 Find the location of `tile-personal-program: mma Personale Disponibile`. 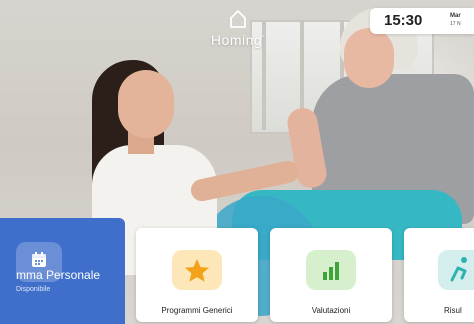

tile-personal-program: mma Personale Disponibile is located at coordinates (62, 271).